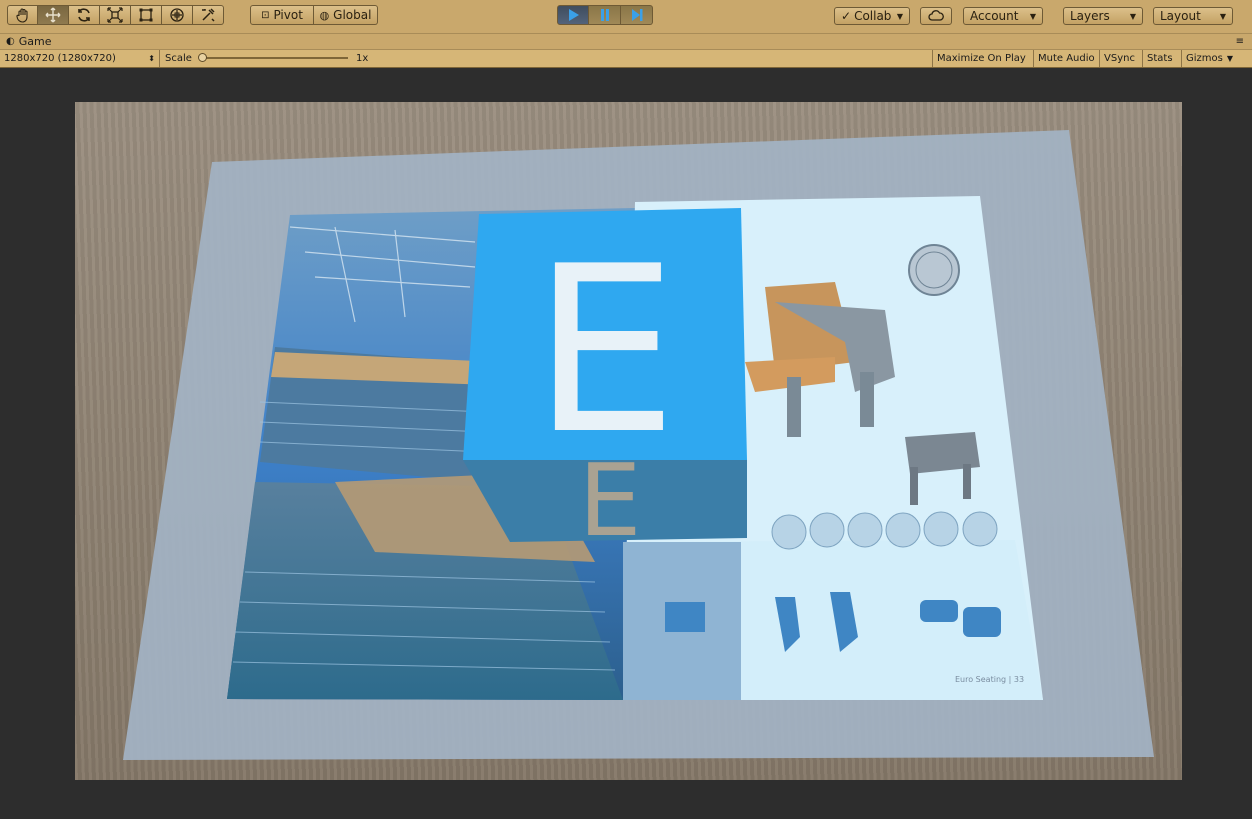  I want to click on tab-game: ◐ Game, so click(28, 41).